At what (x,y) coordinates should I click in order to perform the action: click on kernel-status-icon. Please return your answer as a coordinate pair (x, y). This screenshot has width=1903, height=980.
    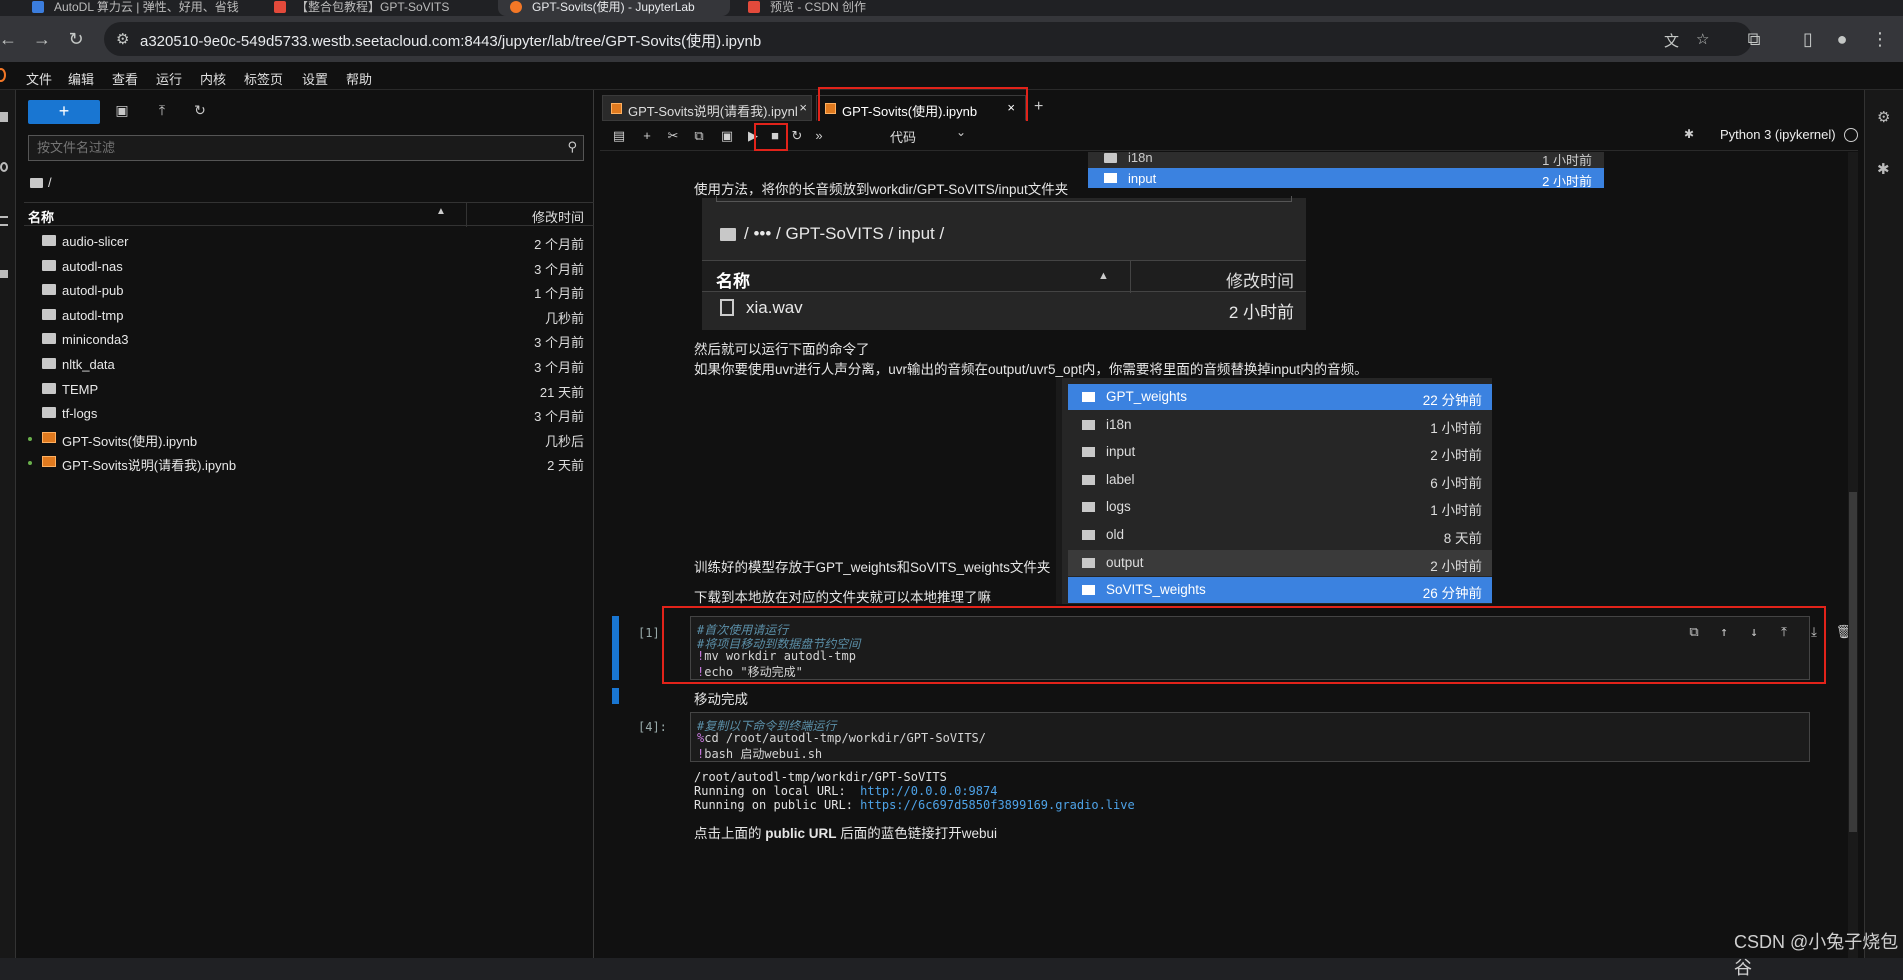
    Looking at the image, I should click on (1851, 135).